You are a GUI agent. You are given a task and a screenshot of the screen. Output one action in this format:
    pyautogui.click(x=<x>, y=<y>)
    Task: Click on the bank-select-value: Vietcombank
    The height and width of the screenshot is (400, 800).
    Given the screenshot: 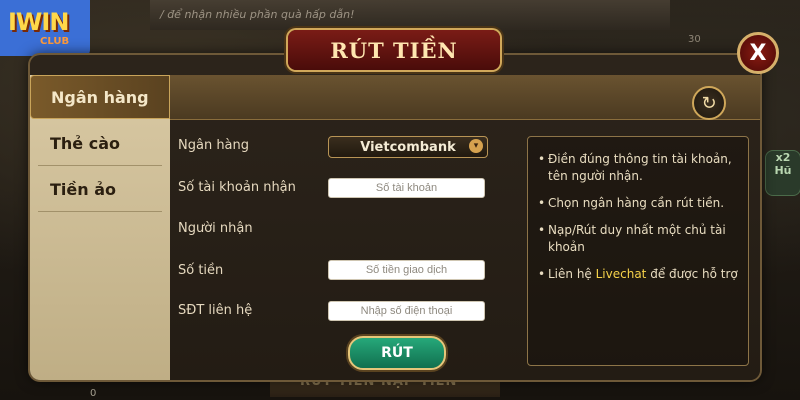 What is the action you would take?
    pyautogui.click(x=408, y=147)
    